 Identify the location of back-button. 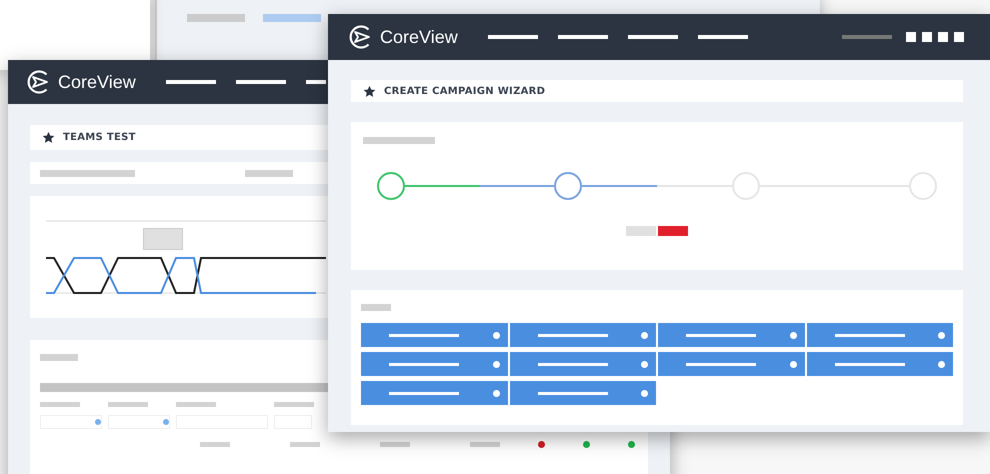
(641, 231).